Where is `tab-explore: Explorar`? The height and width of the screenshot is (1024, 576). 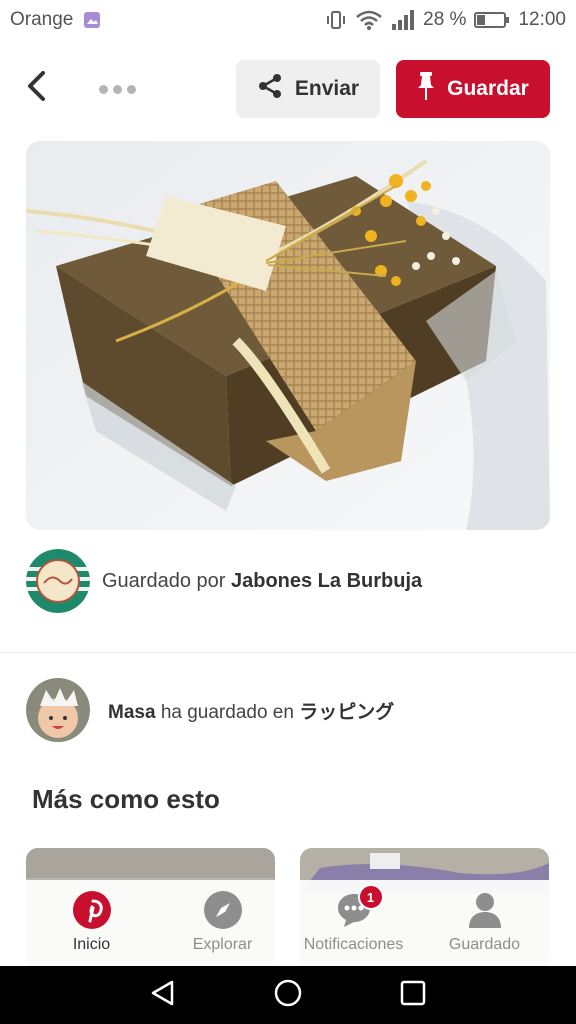
tab-explore: Explorar is located at coordinates (222, 923).